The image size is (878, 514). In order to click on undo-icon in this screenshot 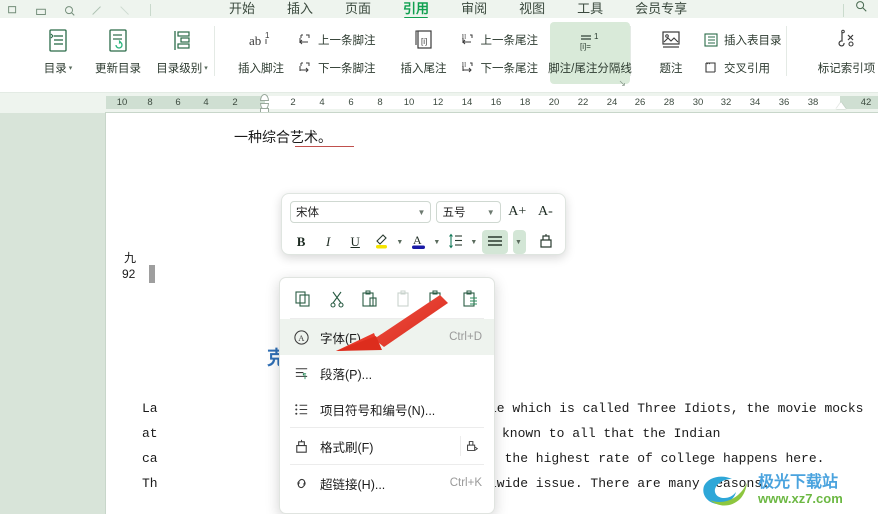, I will do `click(13, 11)`.